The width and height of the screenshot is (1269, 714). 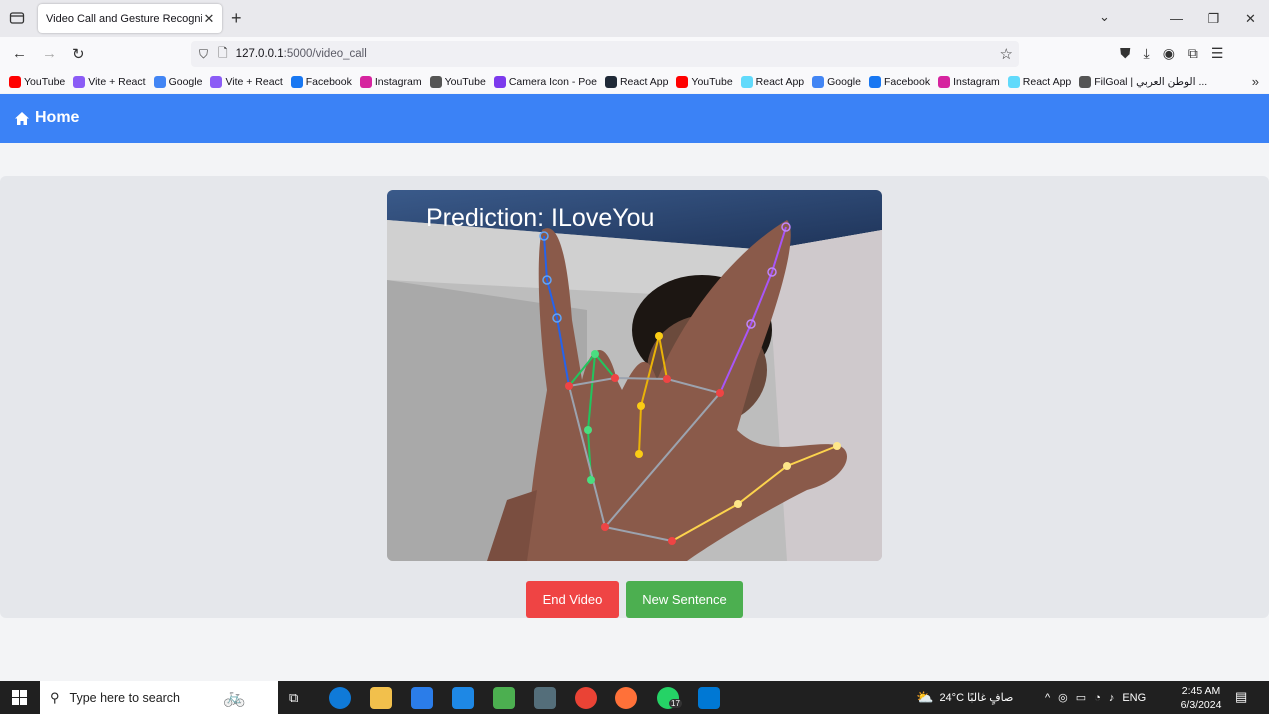 I want to click on download-icon: ⤓, so click(x=1147, y=53).